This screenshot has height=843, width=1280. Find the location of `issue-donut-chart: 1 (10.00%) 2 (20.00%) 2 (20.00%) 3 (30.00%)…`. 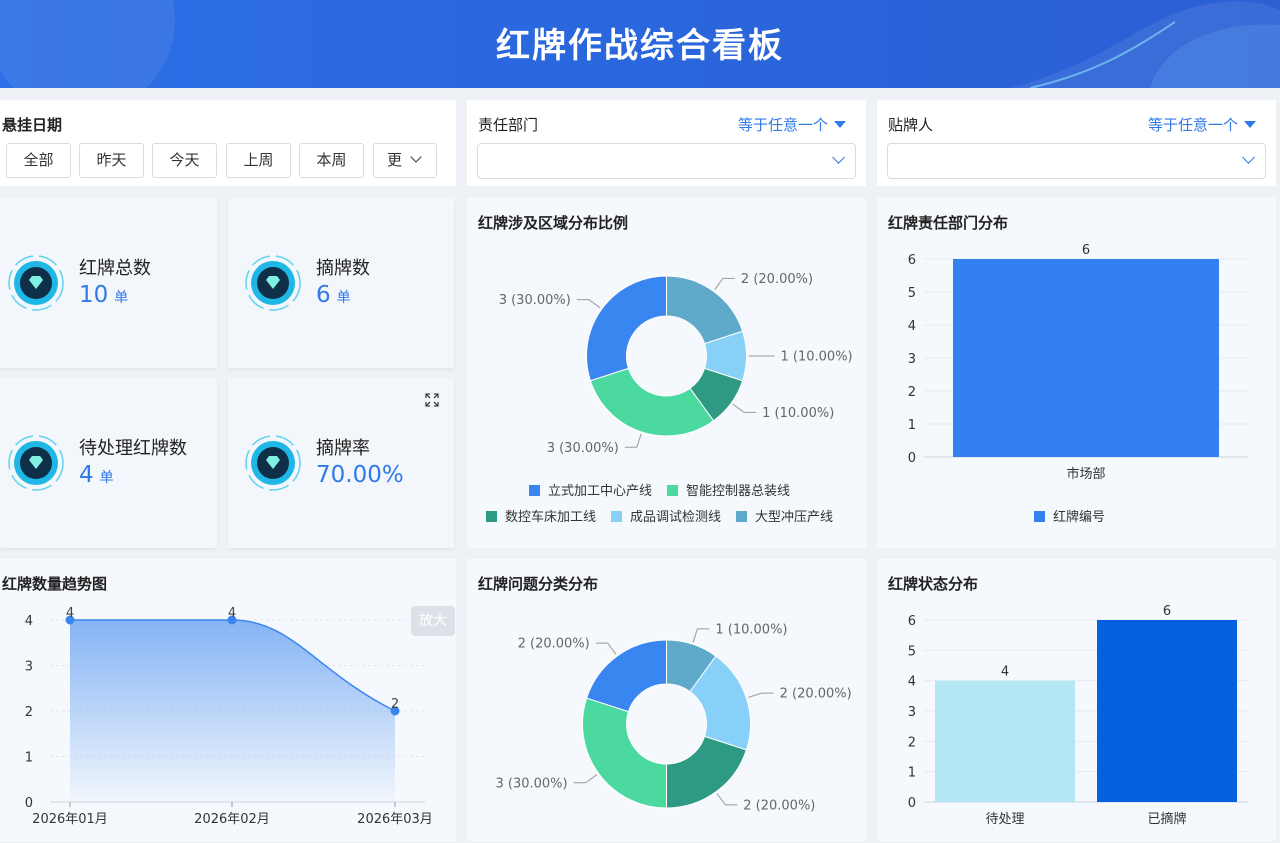

issue-donut-chart: 1 (10.00%) 2 (20.00%) 2 (20.00%) 3 (30.00%)… is located at coordinates (673, 717).